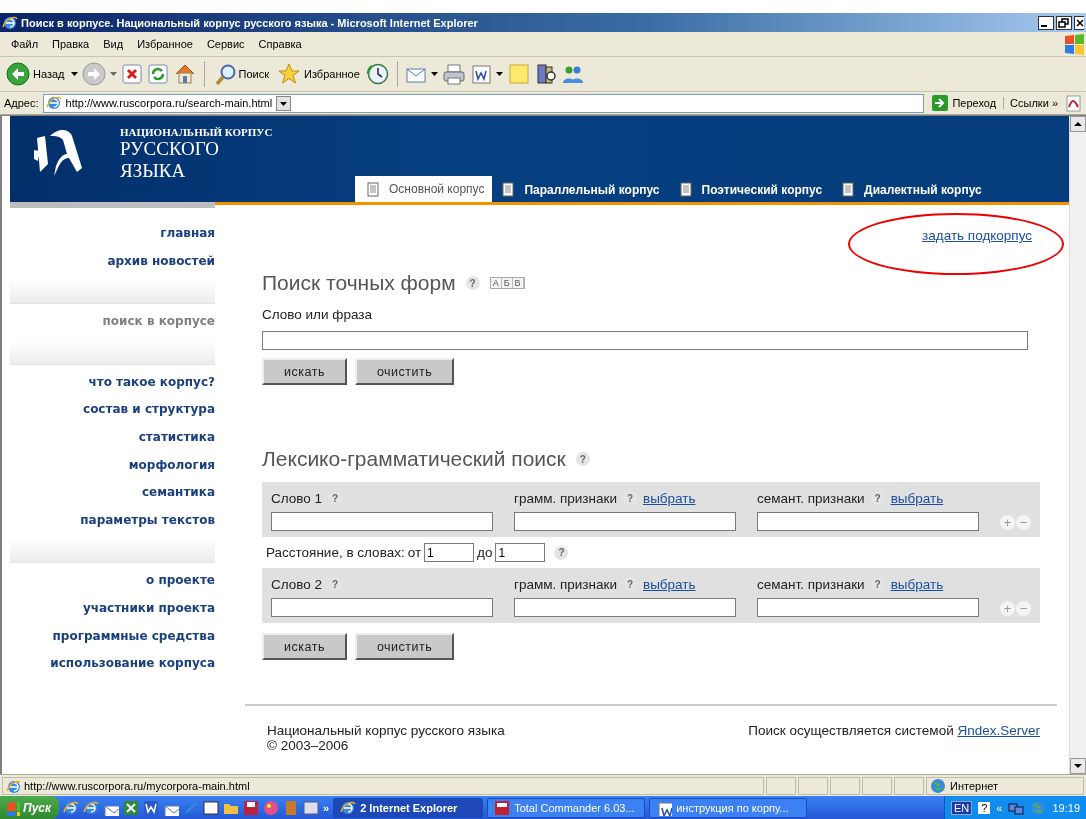 The image size is (1086, 819). I want to click on menu-item: Справка, so click(280, 44).